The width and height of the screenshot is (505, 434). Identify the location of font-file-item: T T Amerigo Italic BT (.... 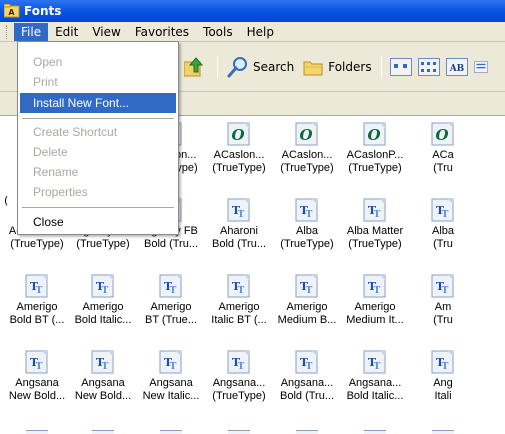
(239, 305).